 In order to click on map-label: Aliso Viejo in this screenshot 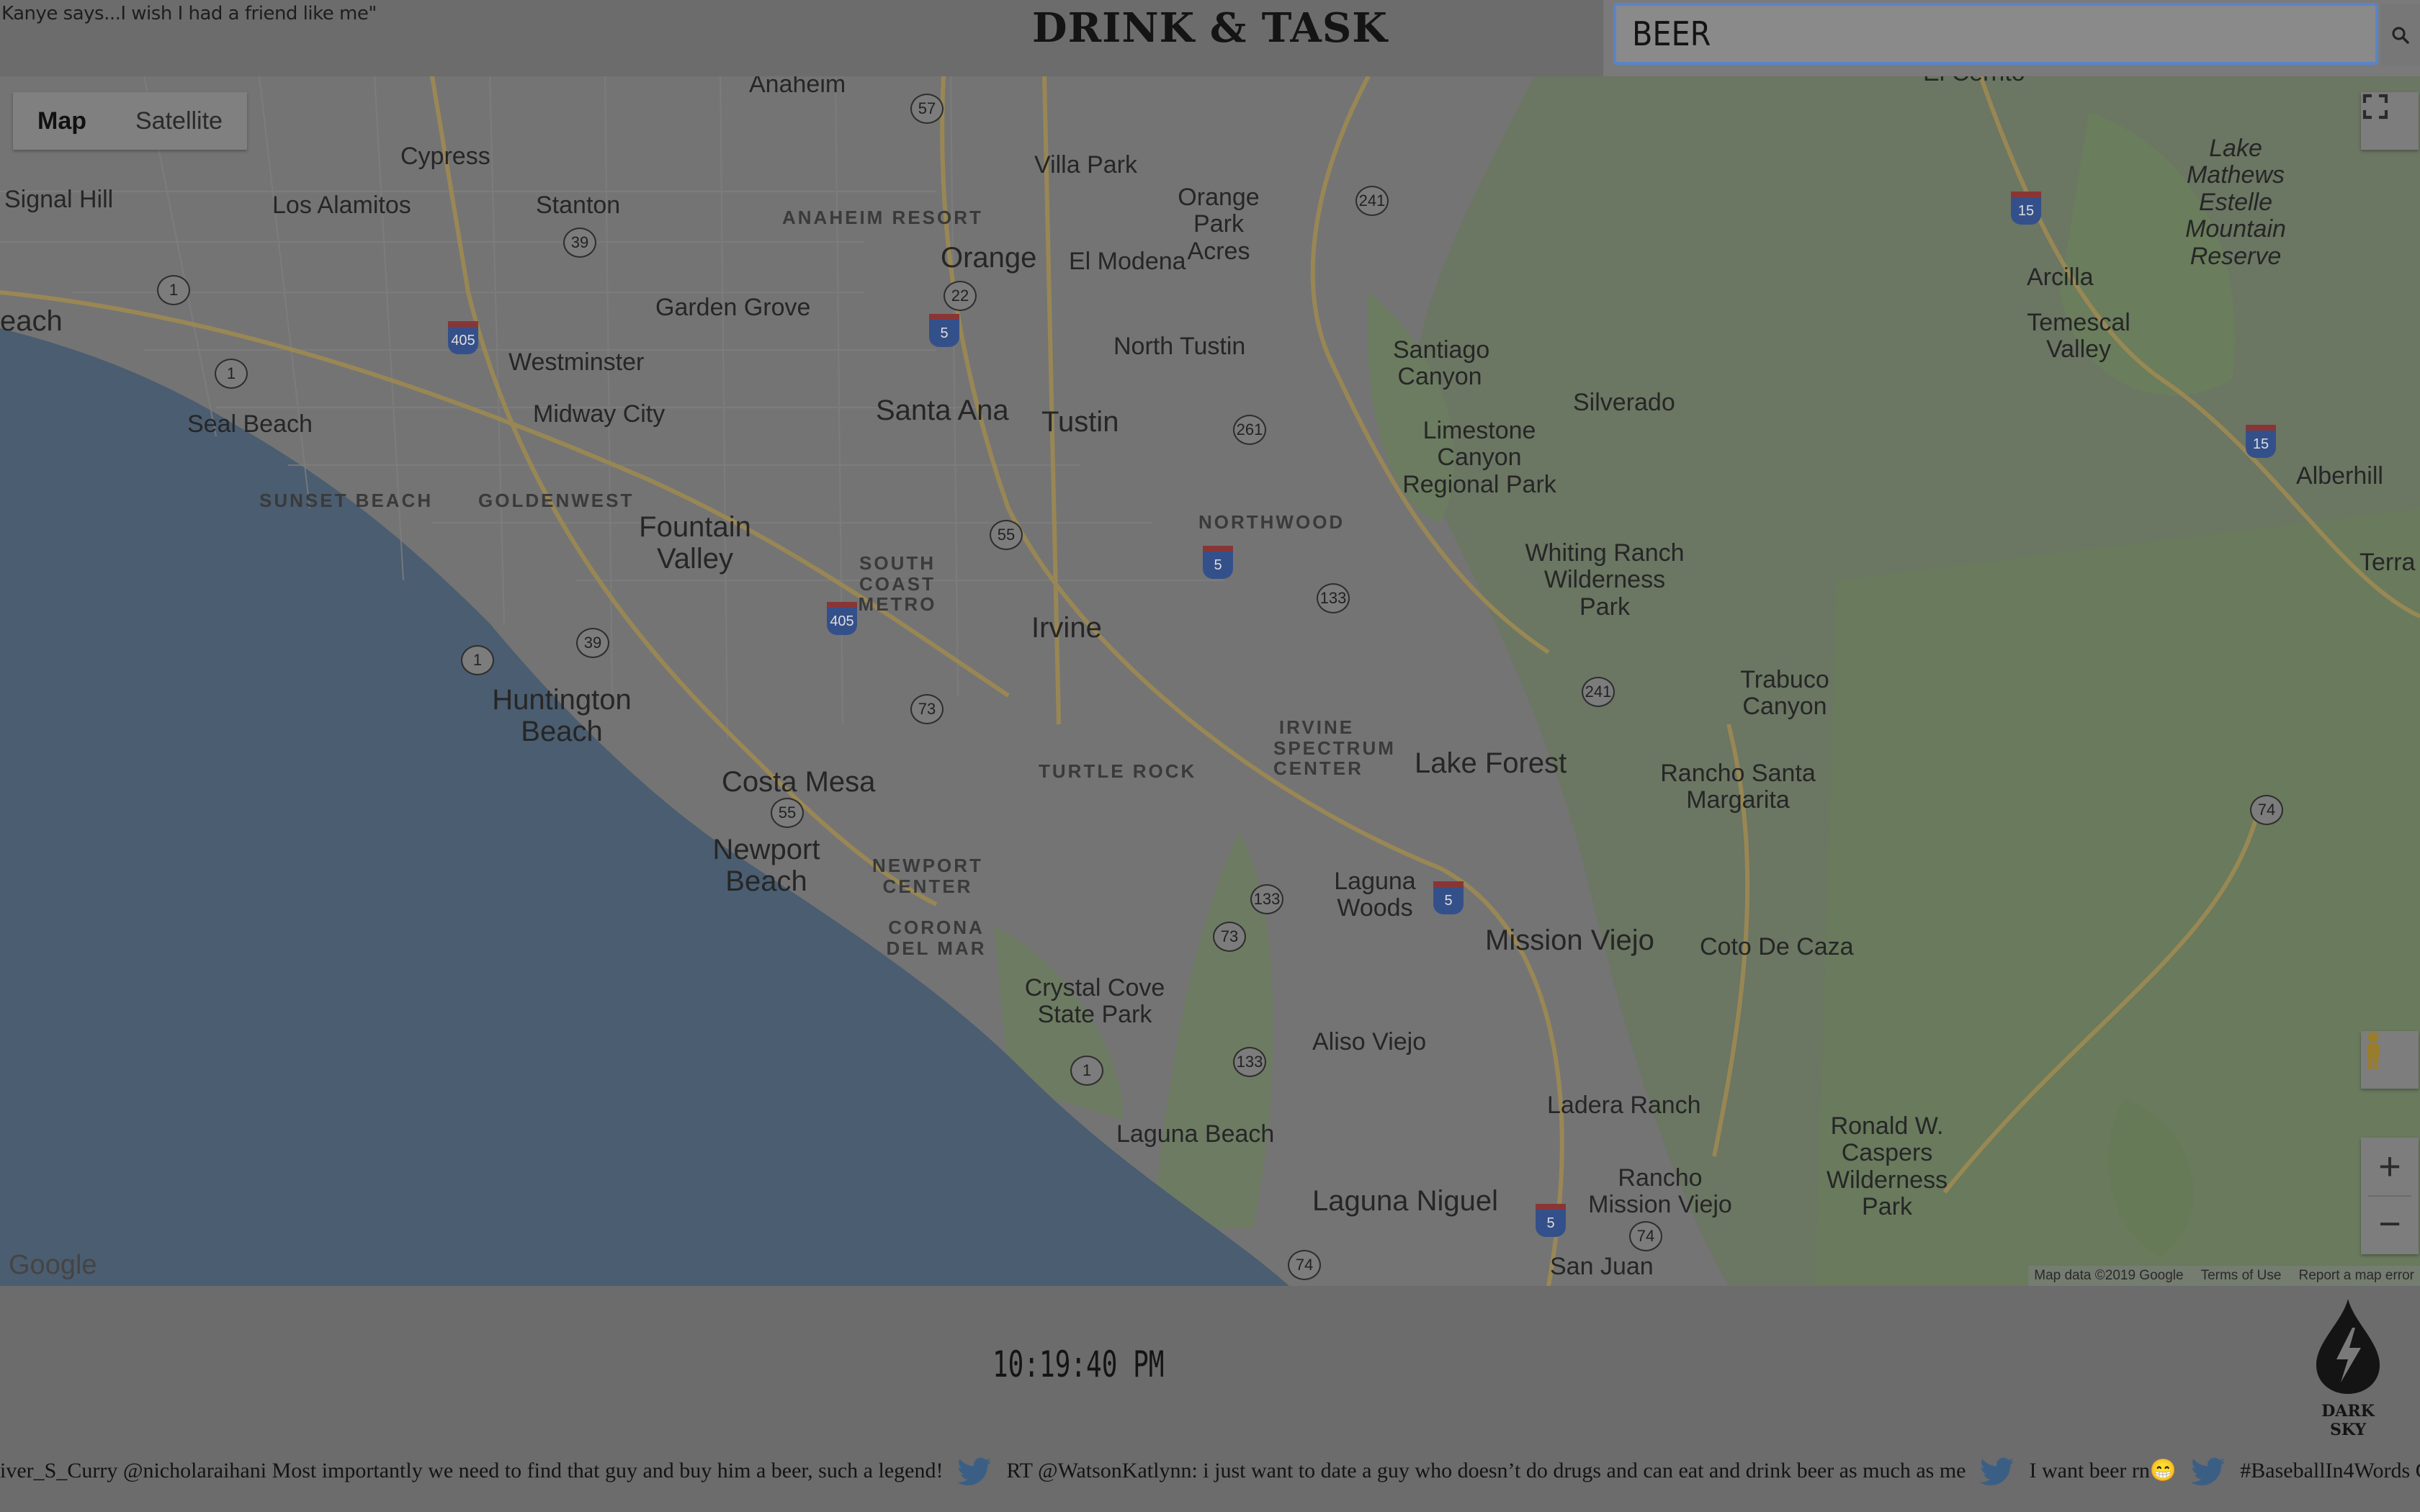, I will do `click(1369, 1042)`.